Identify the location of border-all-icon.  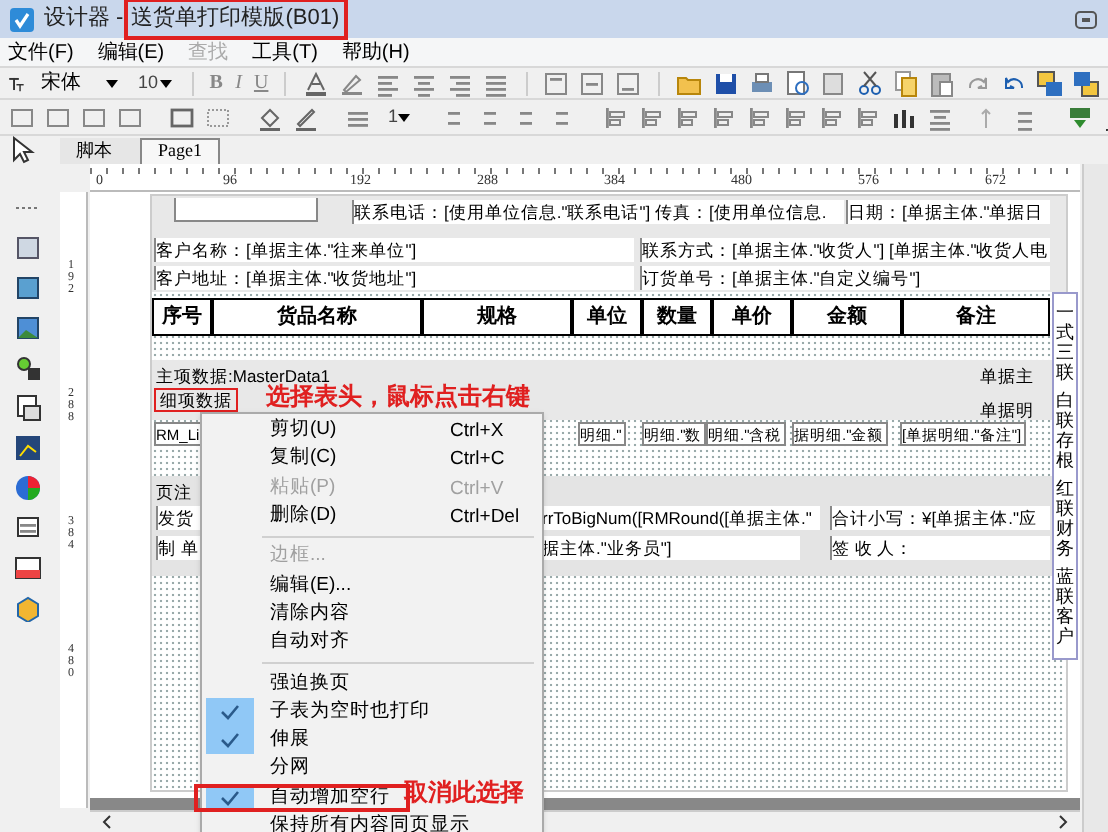
(182, 117).